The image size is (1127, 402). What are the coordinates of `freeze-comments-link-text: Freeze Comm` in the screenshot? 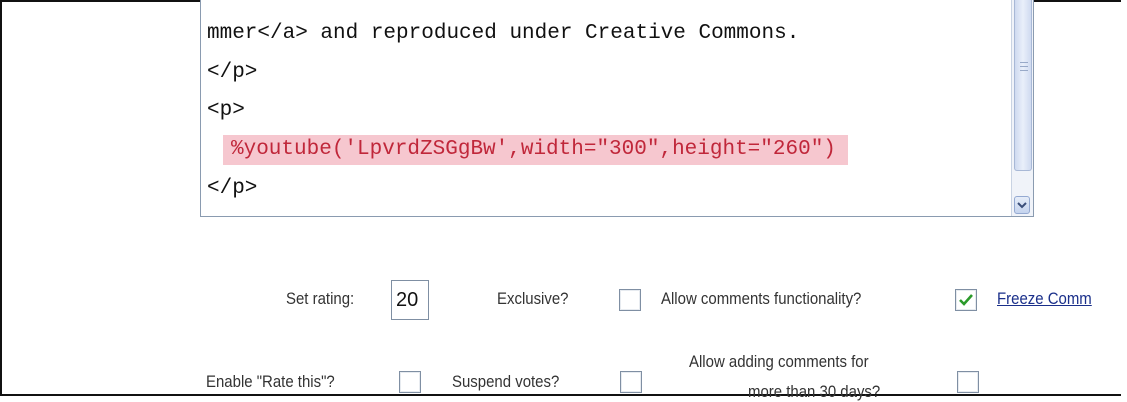 It's located at (1044, 298).